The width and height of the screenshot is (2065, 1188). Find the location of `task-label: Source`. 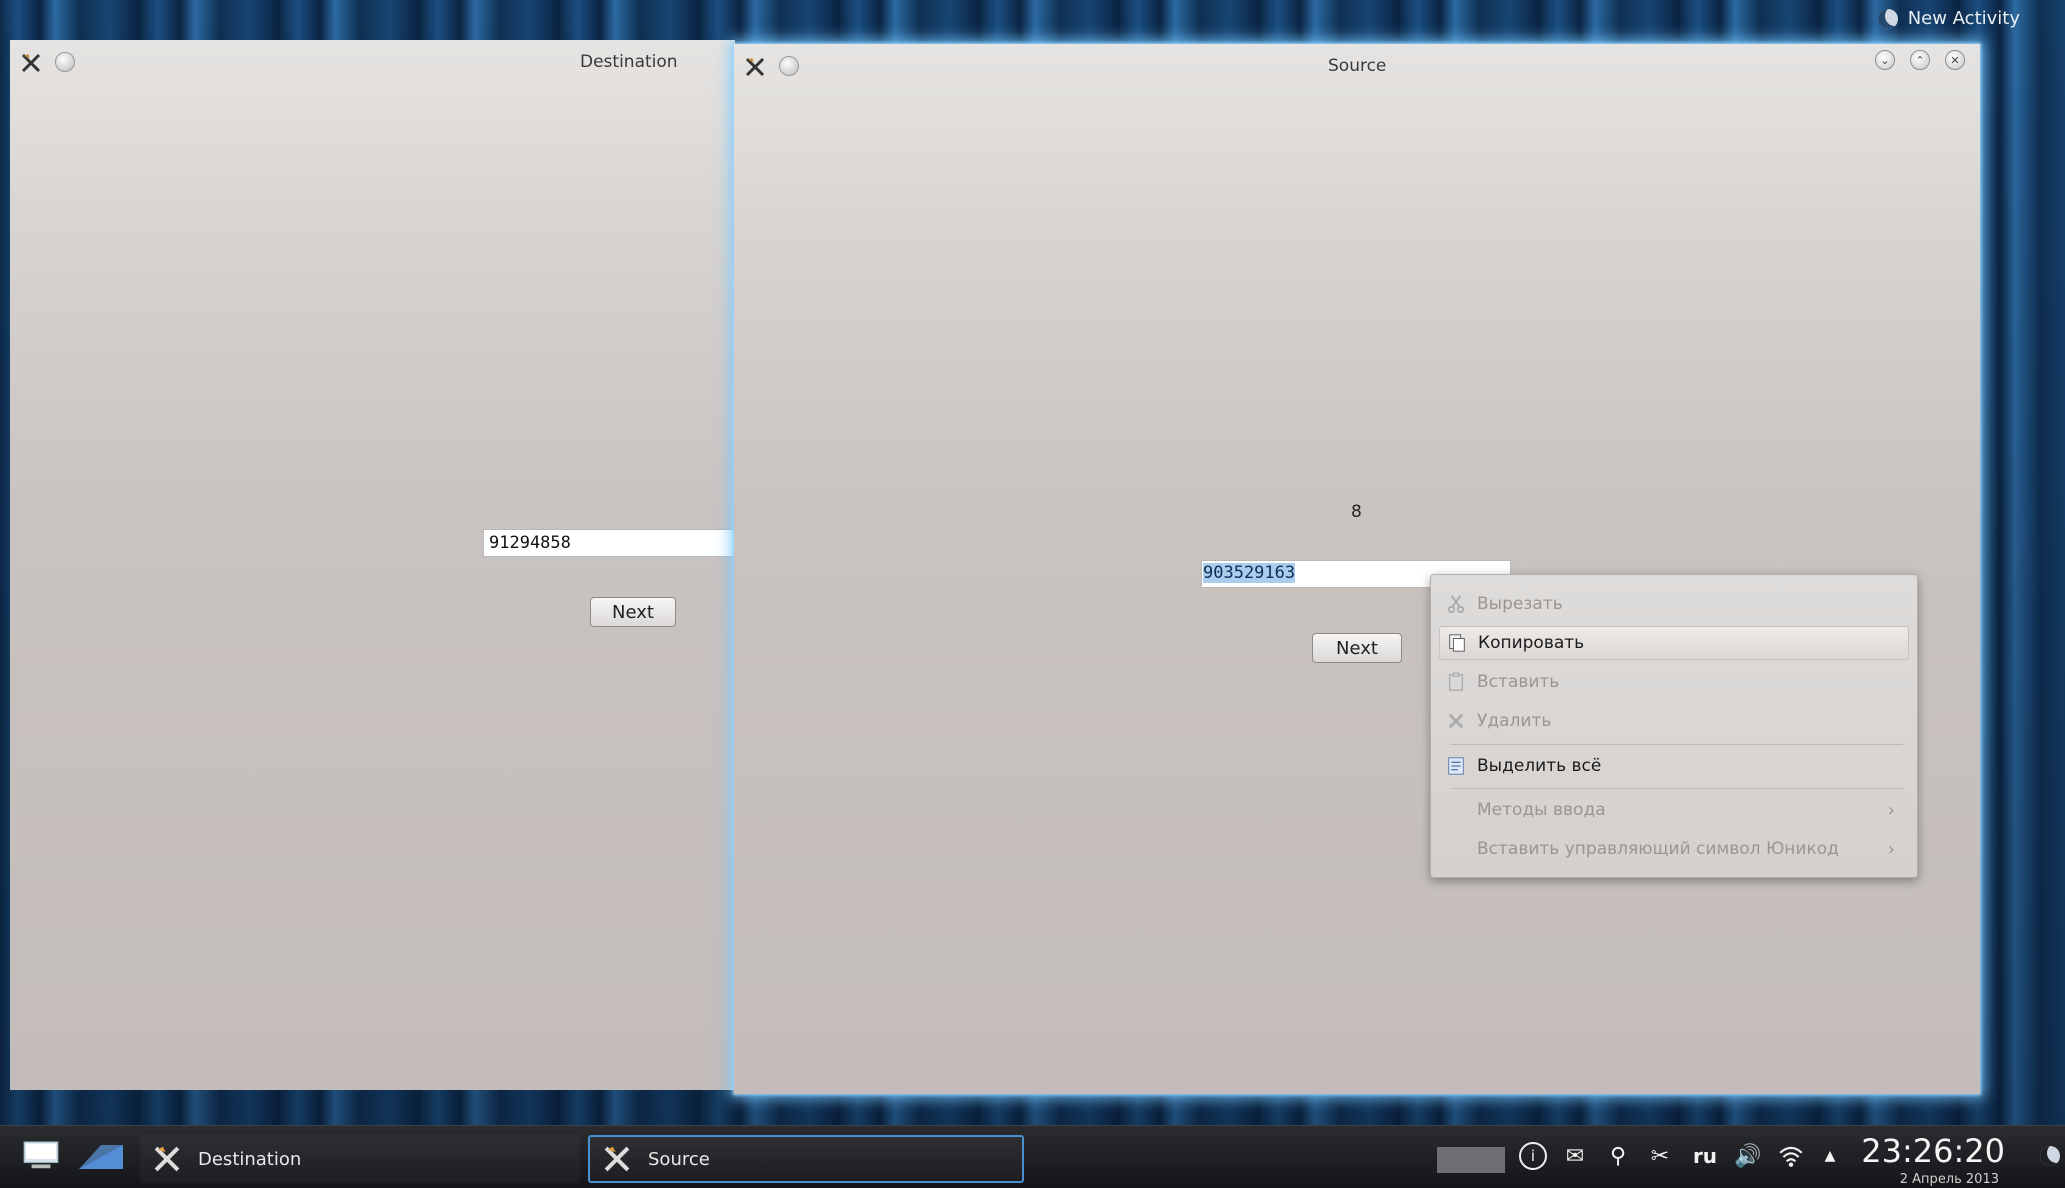

task-label: Source is located at coordinates (679, 1159).